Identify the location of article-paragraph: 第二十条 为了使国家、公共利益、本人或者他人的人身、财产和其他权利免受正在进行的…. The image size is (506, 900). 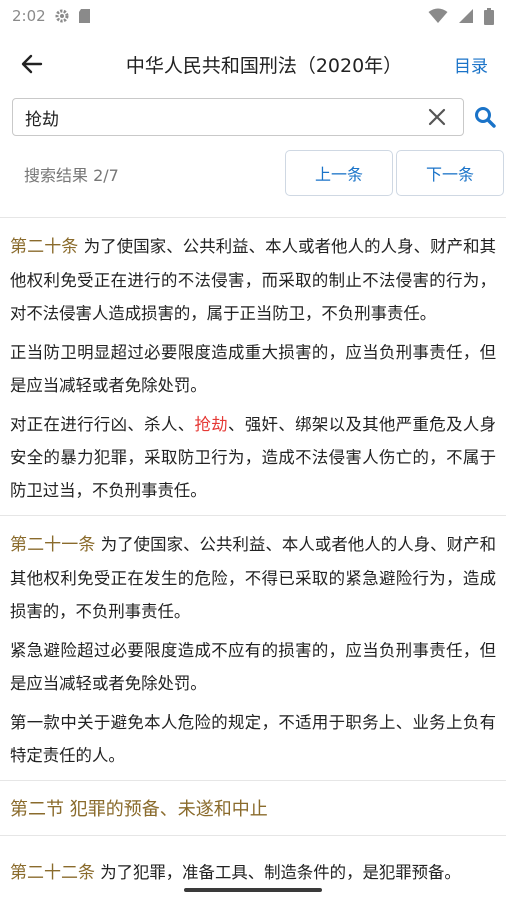
(253, 280).